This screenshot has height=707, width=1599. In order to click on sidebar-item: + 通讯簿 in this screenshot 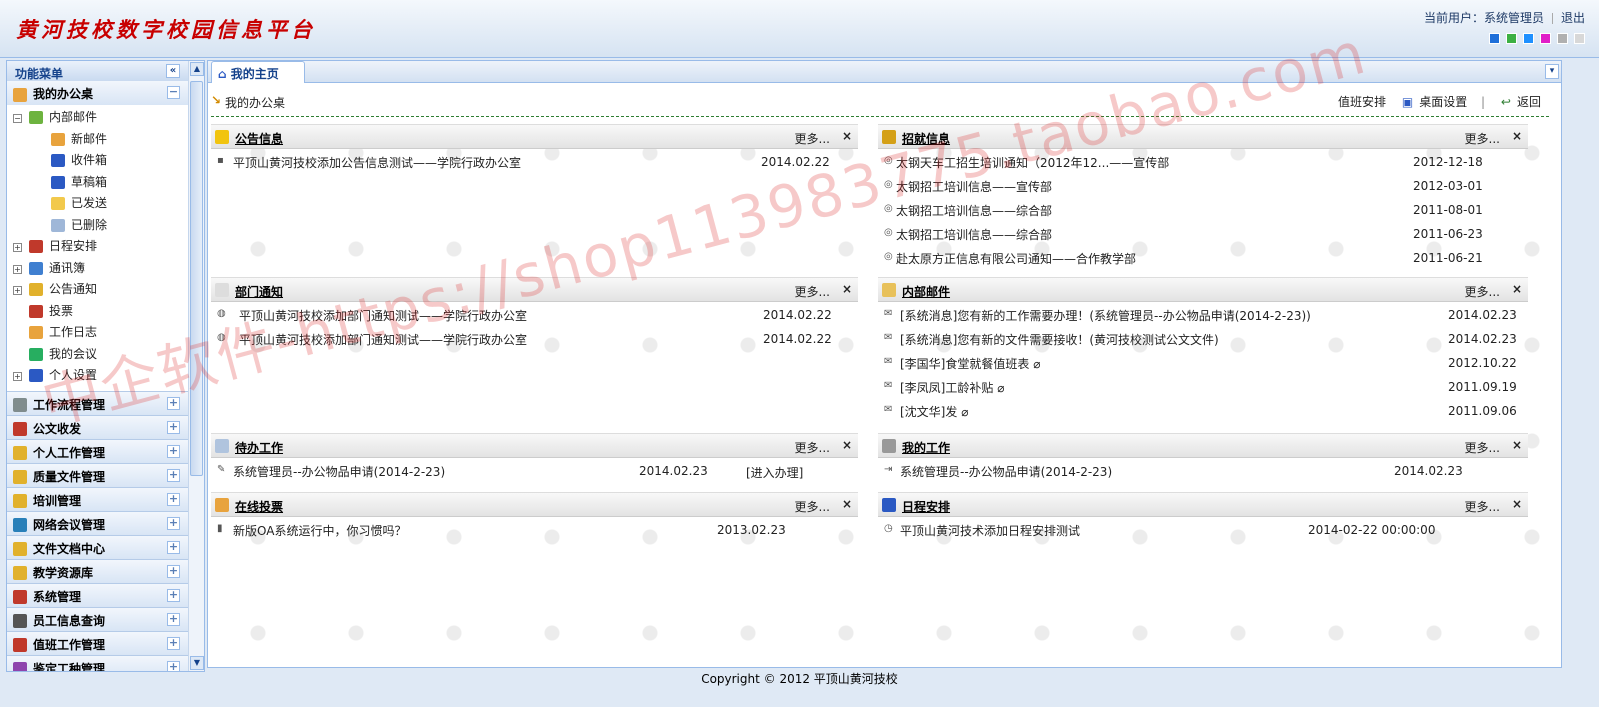, I will do `click(97, 269)`.